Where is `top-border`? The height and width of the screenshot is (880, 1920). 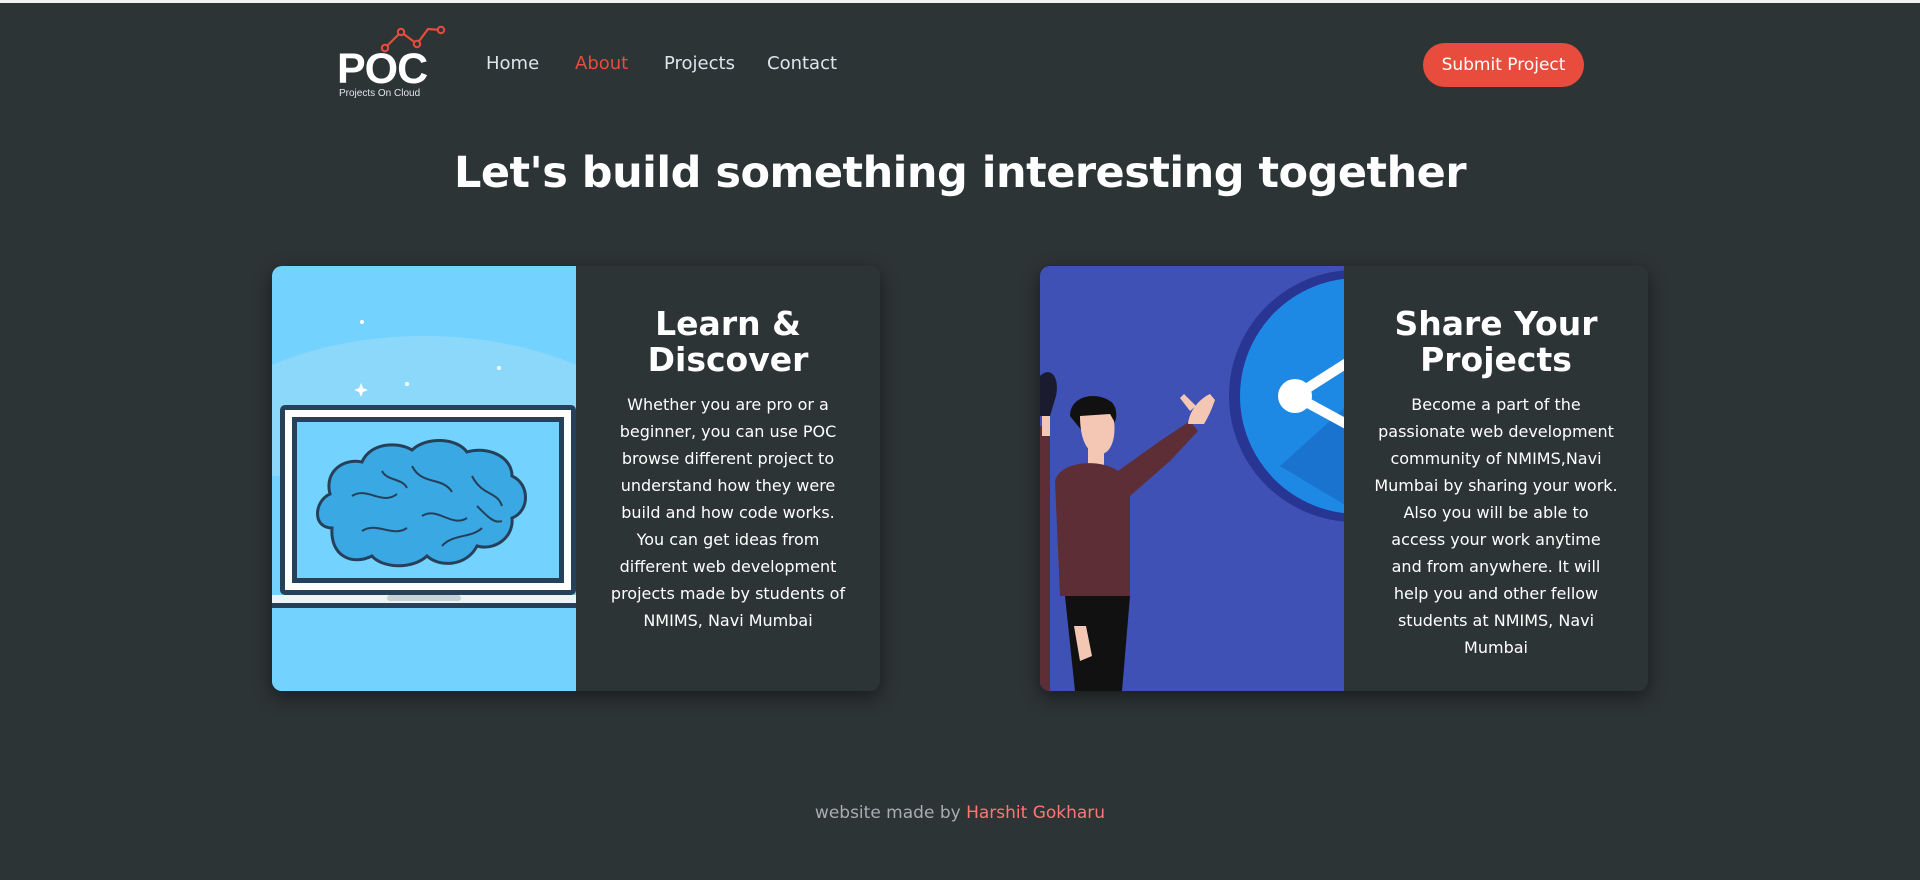
top-border is located at coordinates (960, 1).